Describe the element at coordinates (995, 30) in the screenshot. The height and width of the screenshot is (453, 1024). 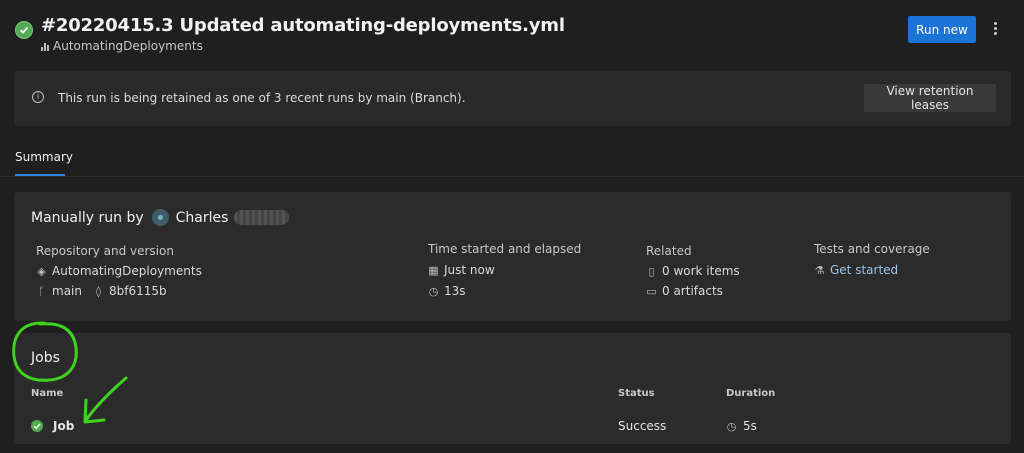
I see `more-actions-icon` at that location.